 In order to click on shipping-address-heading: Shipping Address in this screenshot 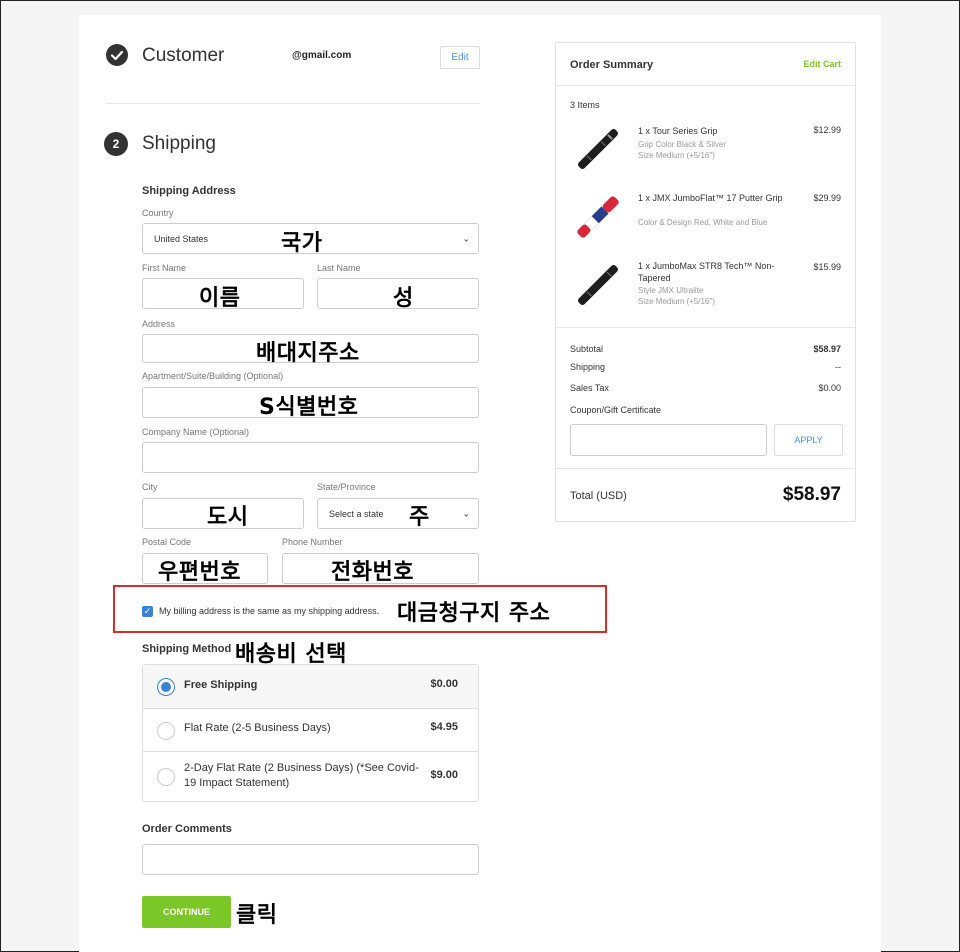, I will do `click(189, 191)`.